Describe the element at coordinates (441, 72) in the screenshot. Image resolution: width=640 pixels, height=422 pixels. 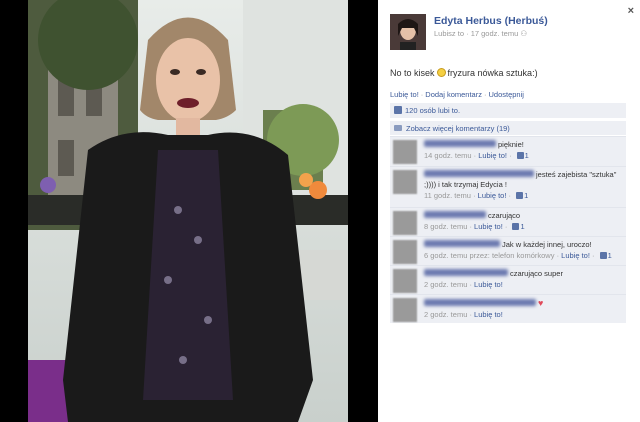
I see `smiley-icon` at that location.